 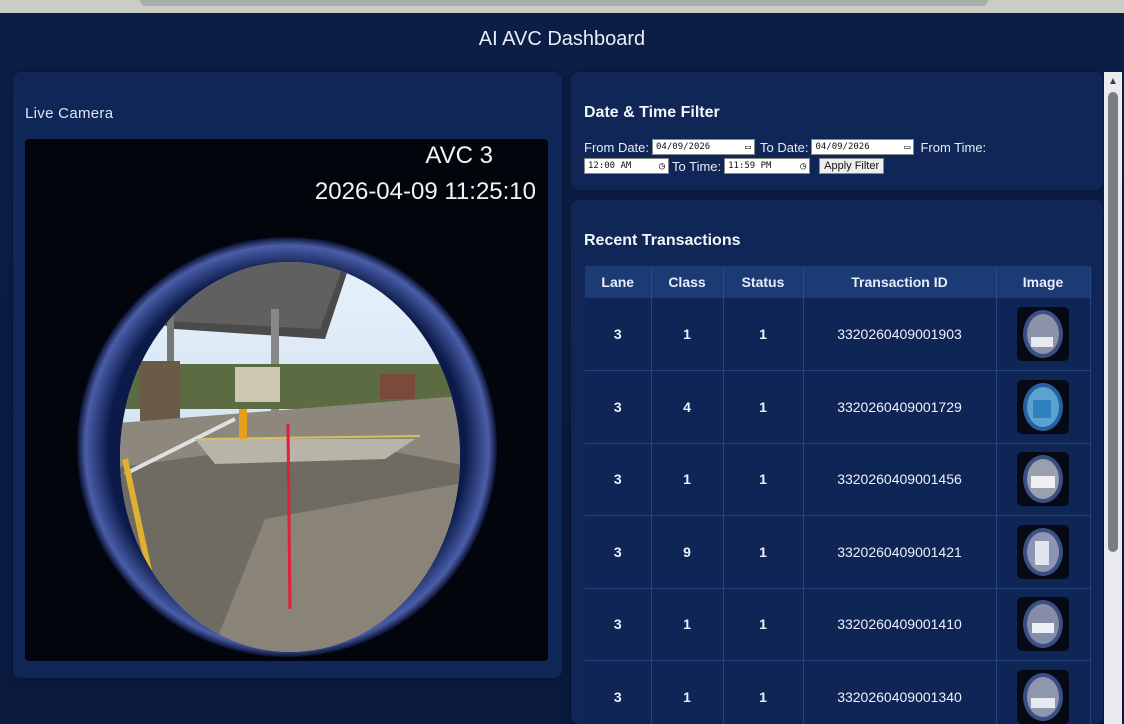 I want to click on cell-transaction-id: 3320260409001903, so click(x=900, y=334).